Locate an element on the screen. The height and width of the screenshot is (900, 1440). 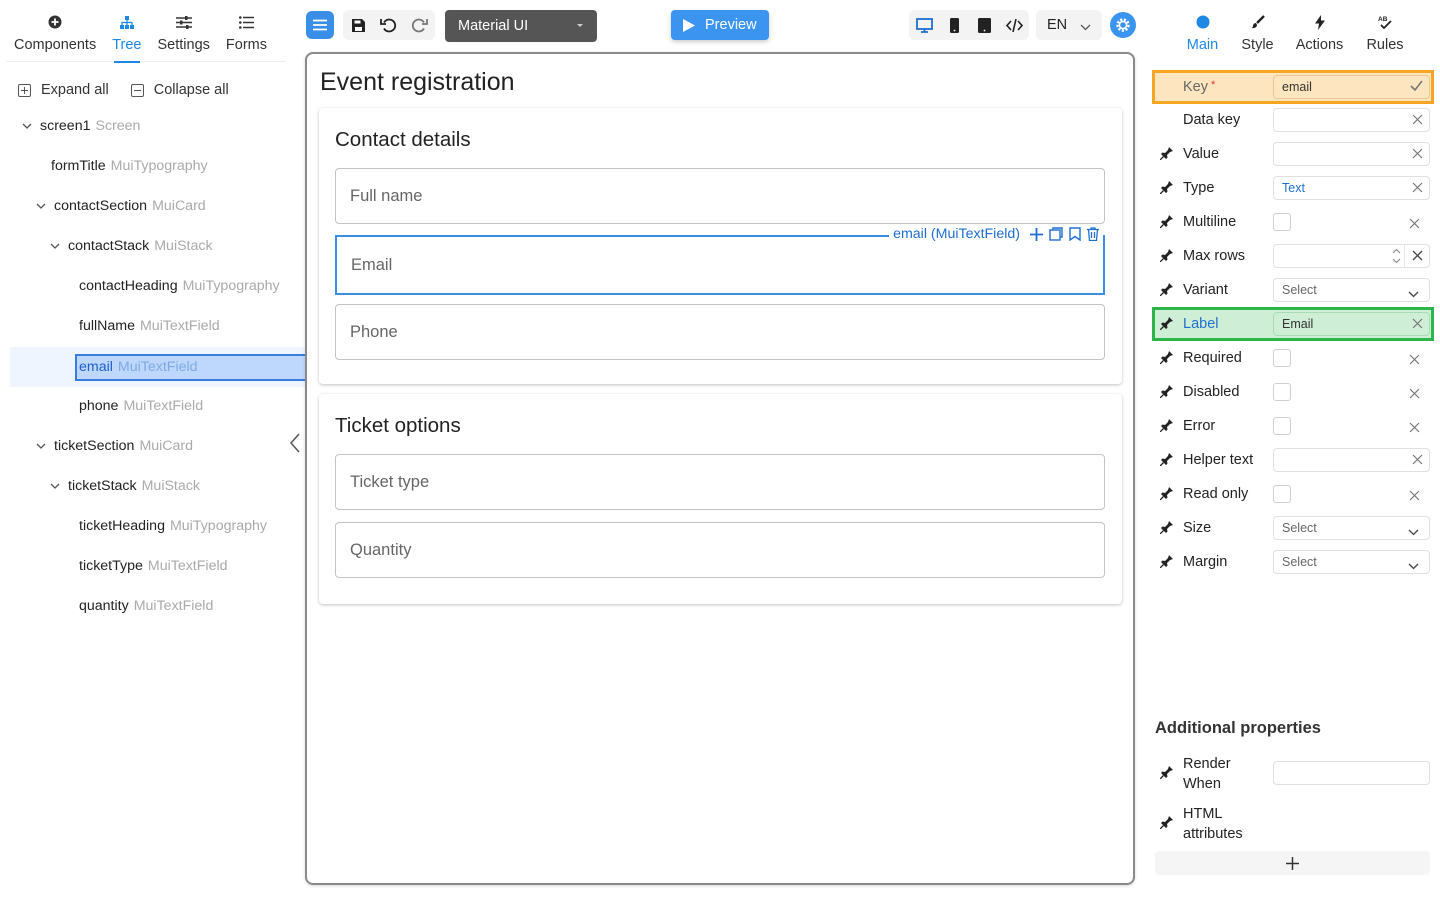
ticket-heading: Ticket options is located at coordinates (398, 426).